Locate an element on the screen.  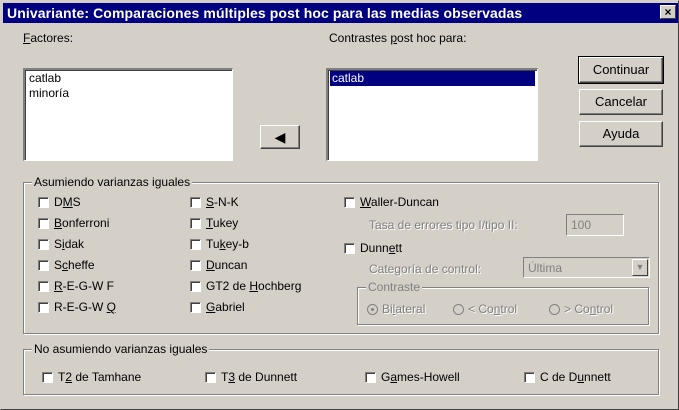
list-item-minoria: minoría is located at coordinates (128, 93).